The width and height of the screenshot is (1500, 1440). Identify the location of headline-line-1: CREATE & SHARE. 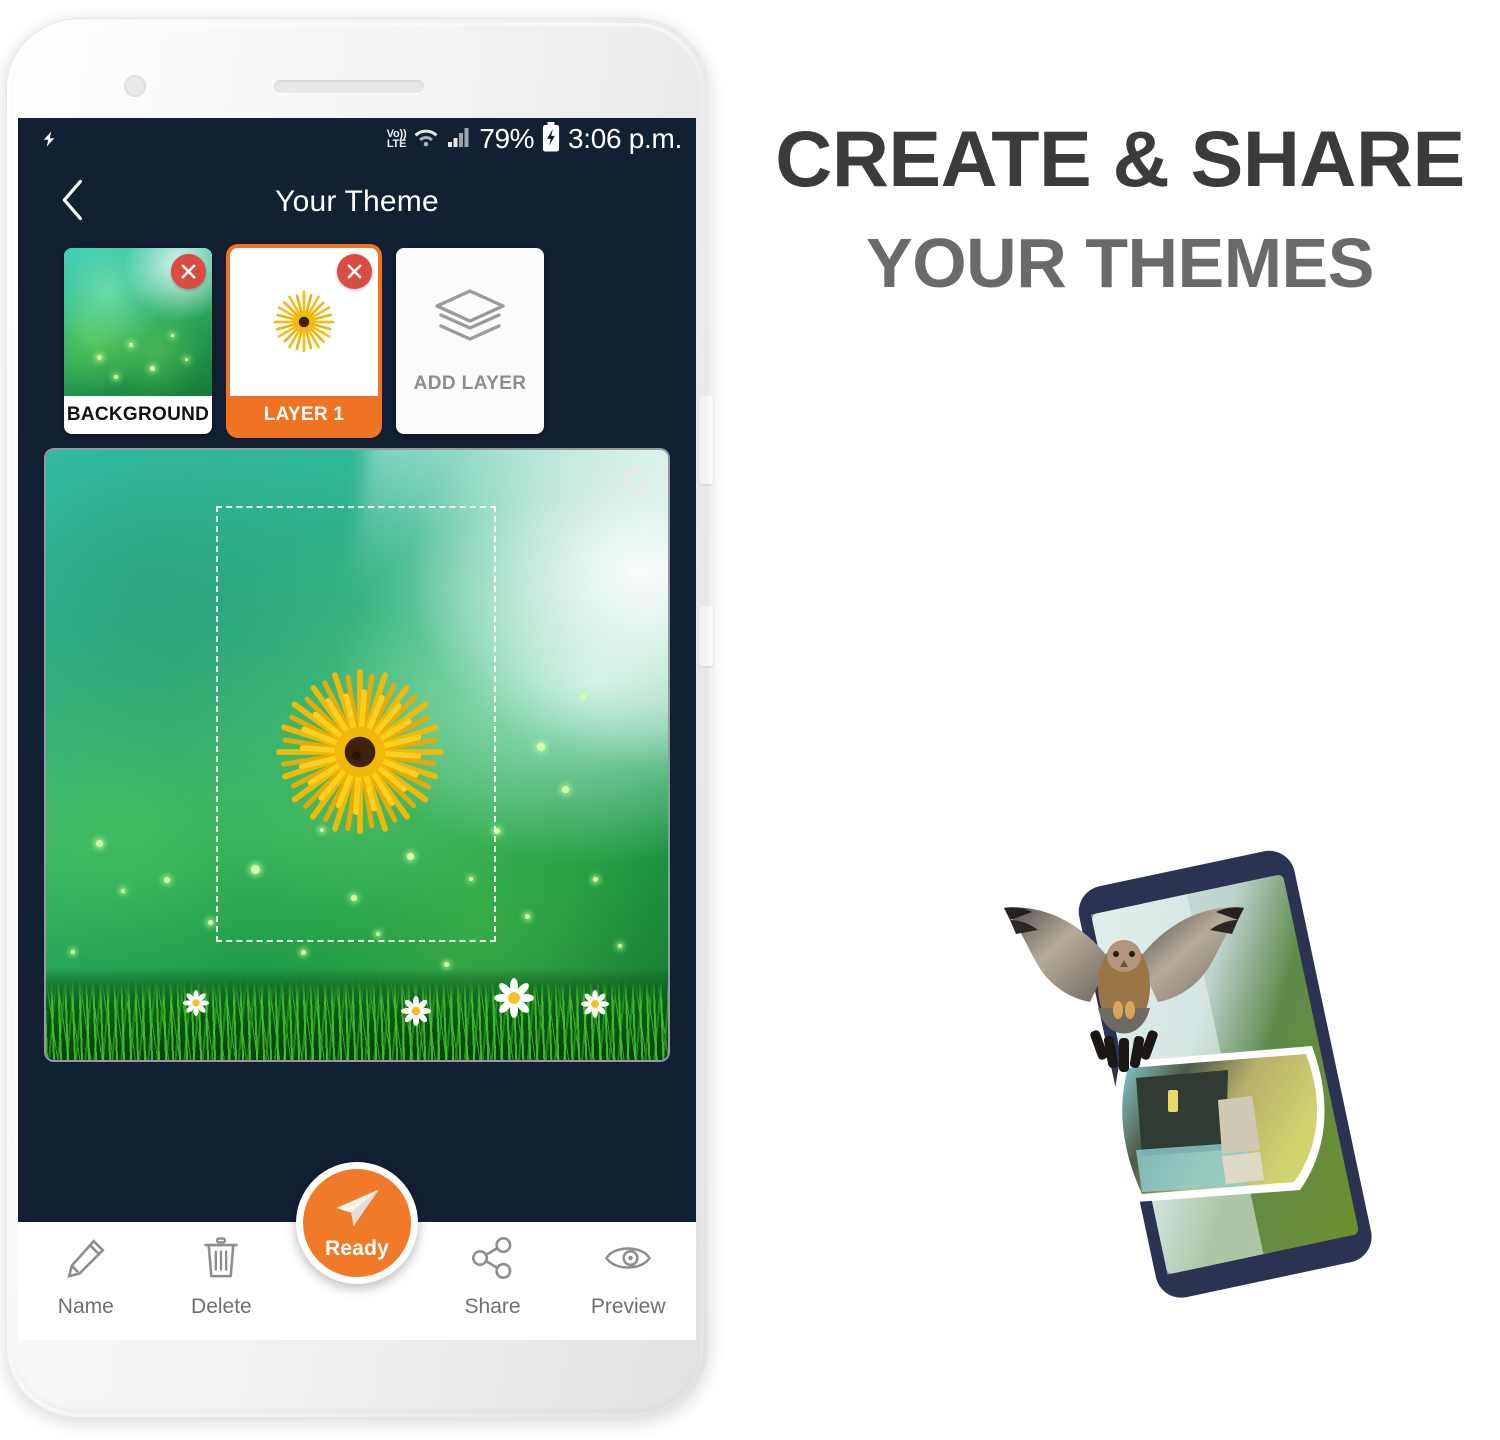
(1120, 158).